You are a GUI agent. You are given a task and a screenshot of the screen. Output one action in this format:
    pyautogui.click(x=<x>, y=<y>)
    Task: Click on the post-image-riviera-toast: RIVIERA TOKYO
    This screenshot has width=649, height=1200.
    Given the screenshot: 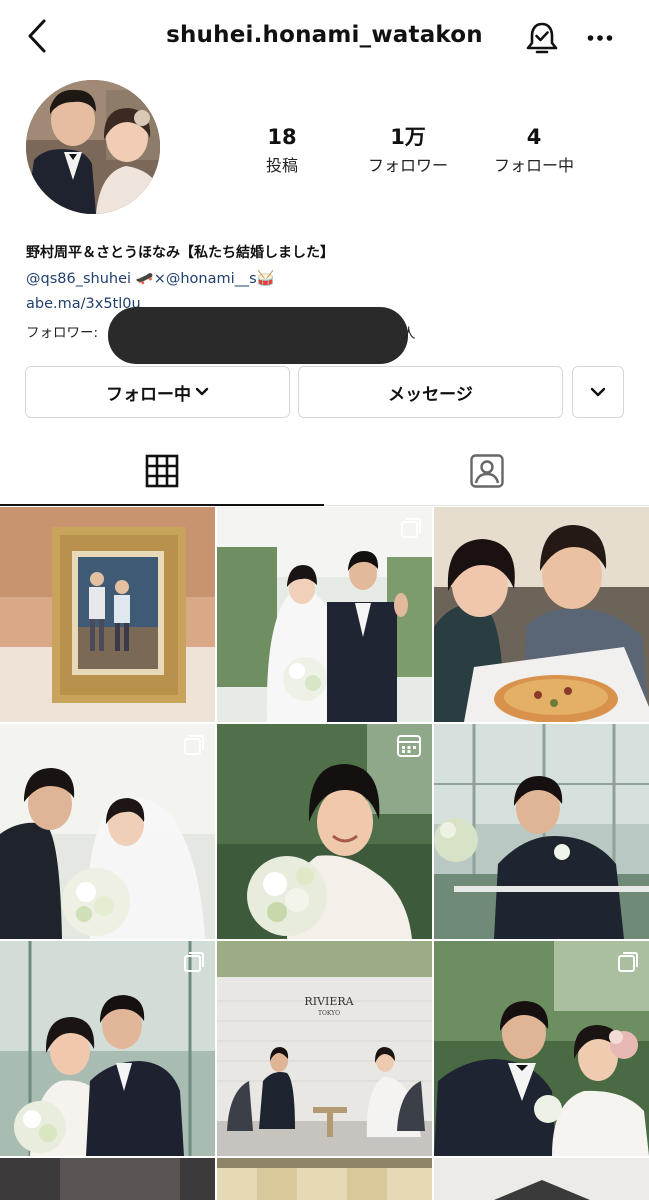 What is the action you would take?
    pyautogui.click(x=324, y=1048)
    